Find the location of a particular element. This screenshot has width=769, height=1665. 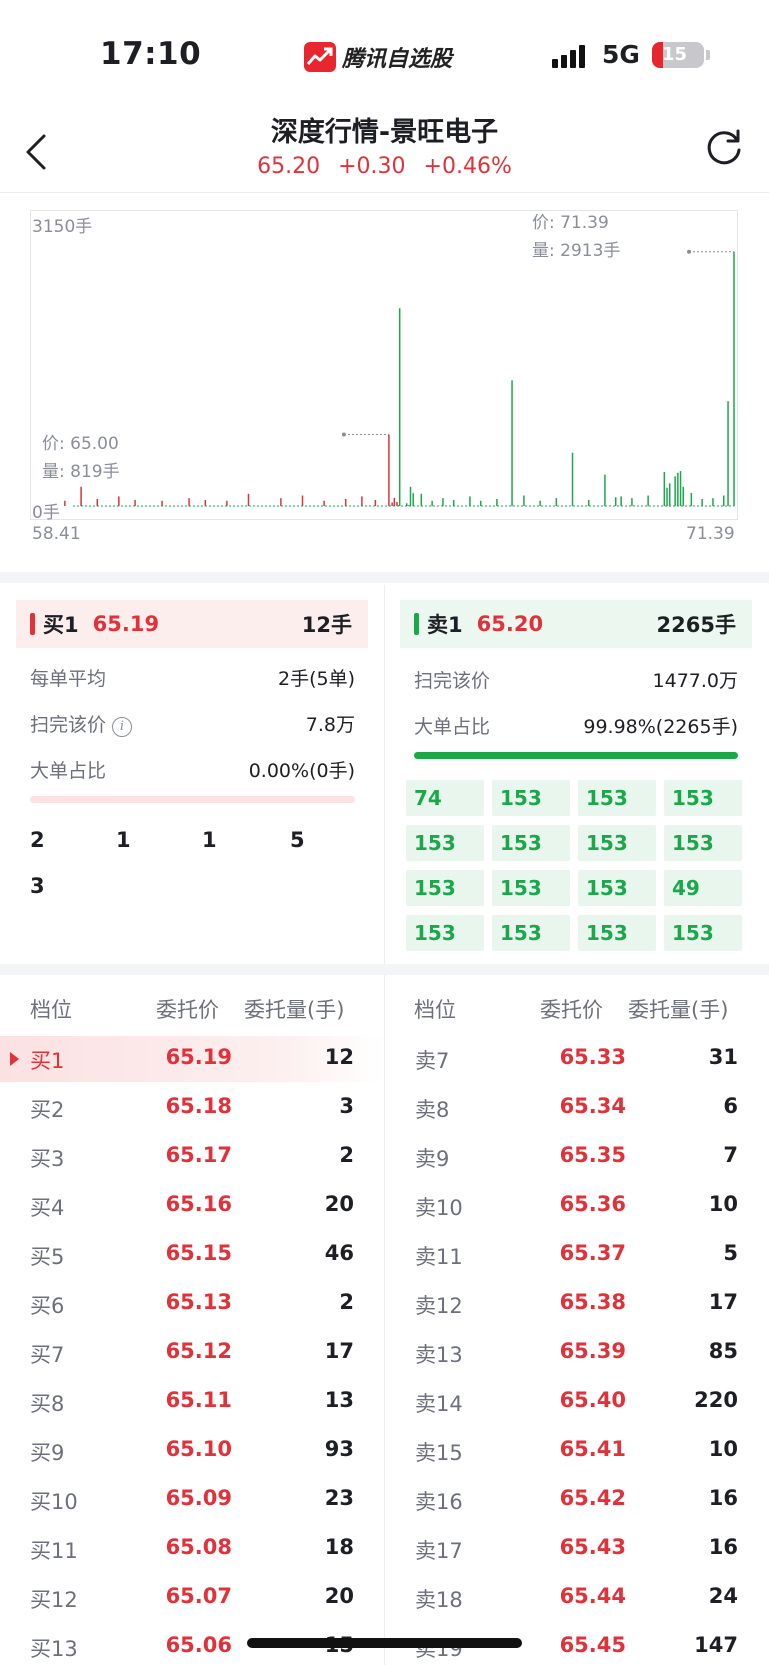

buy-volume: 23 is located at coordinates (339, 1498).